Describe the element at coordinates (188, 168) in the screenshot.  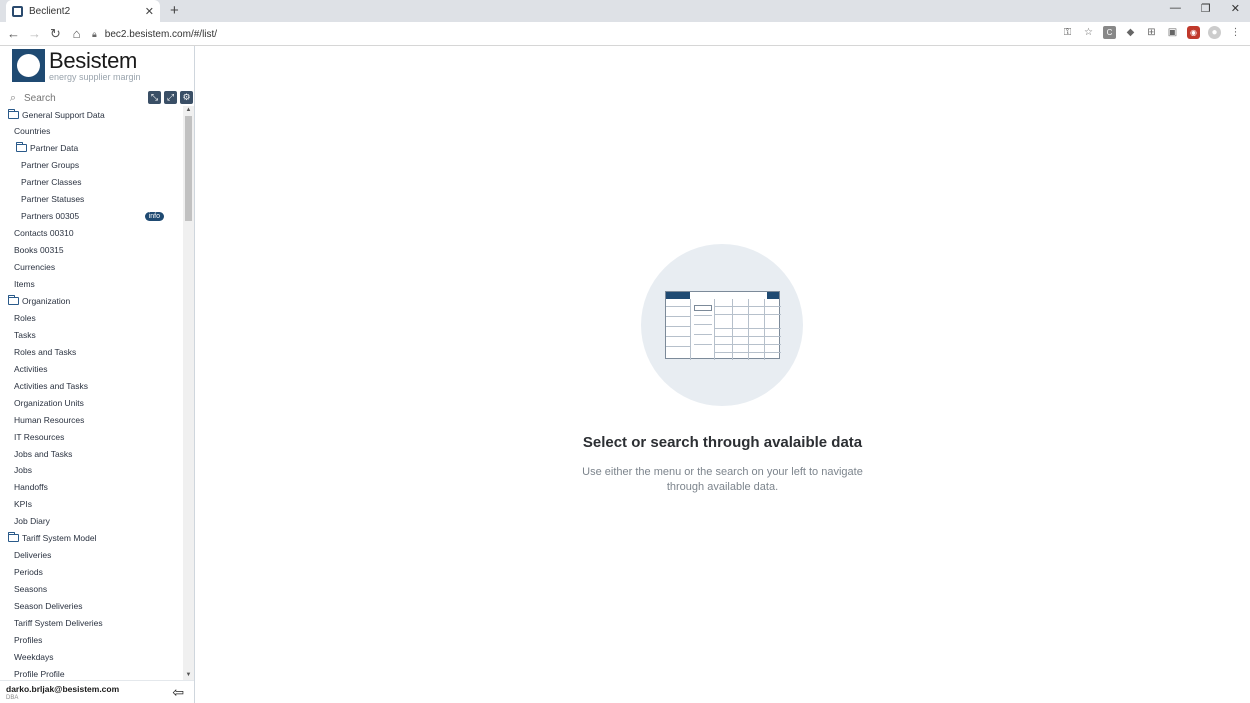
I see `scroll-thumb` at that location.